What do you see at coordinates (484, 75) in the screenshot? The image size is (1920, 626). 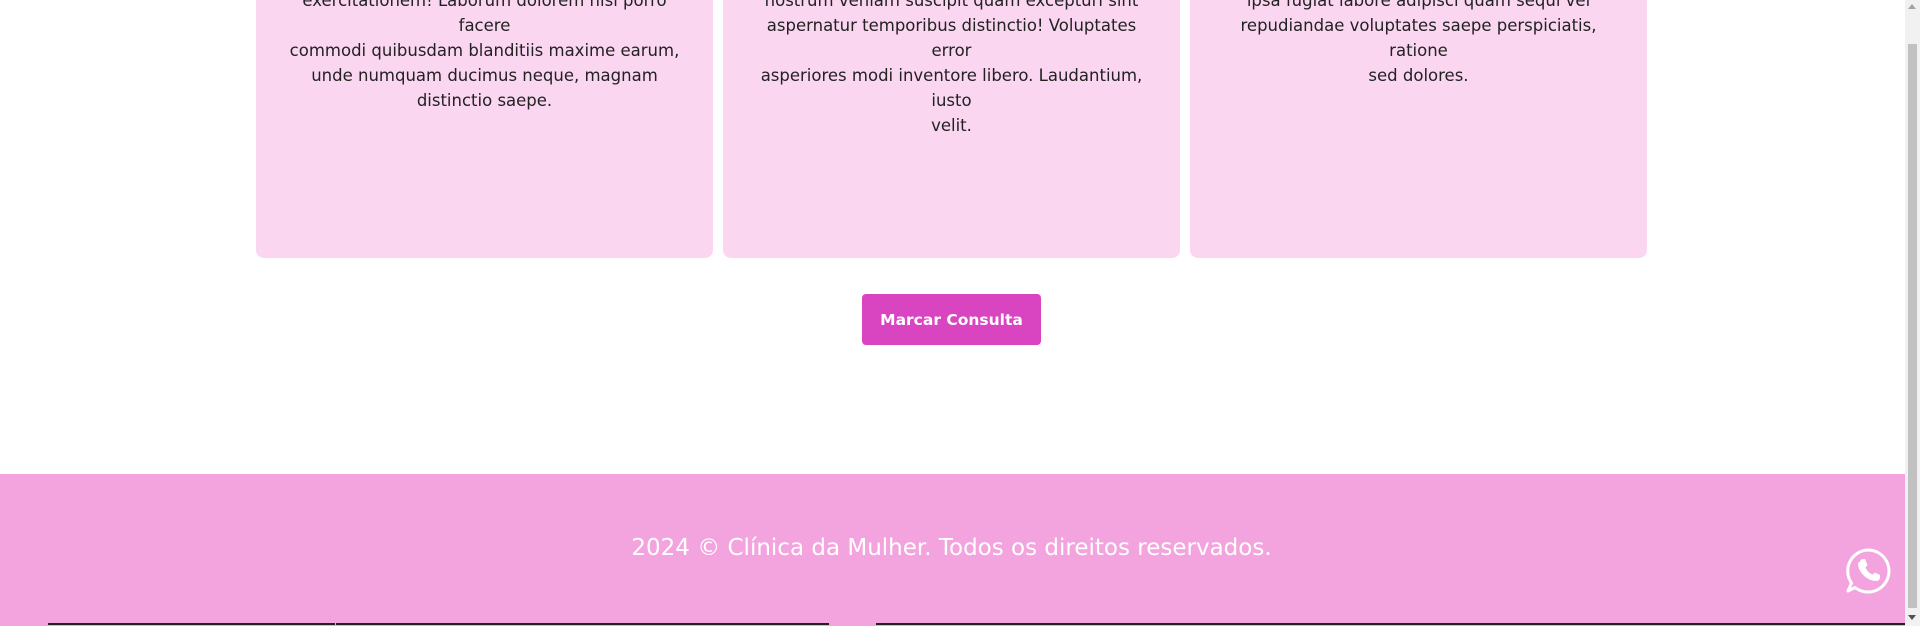 I see `card-line: unde numquam ducimus neque, magnam` at bounding box center [484, 75].